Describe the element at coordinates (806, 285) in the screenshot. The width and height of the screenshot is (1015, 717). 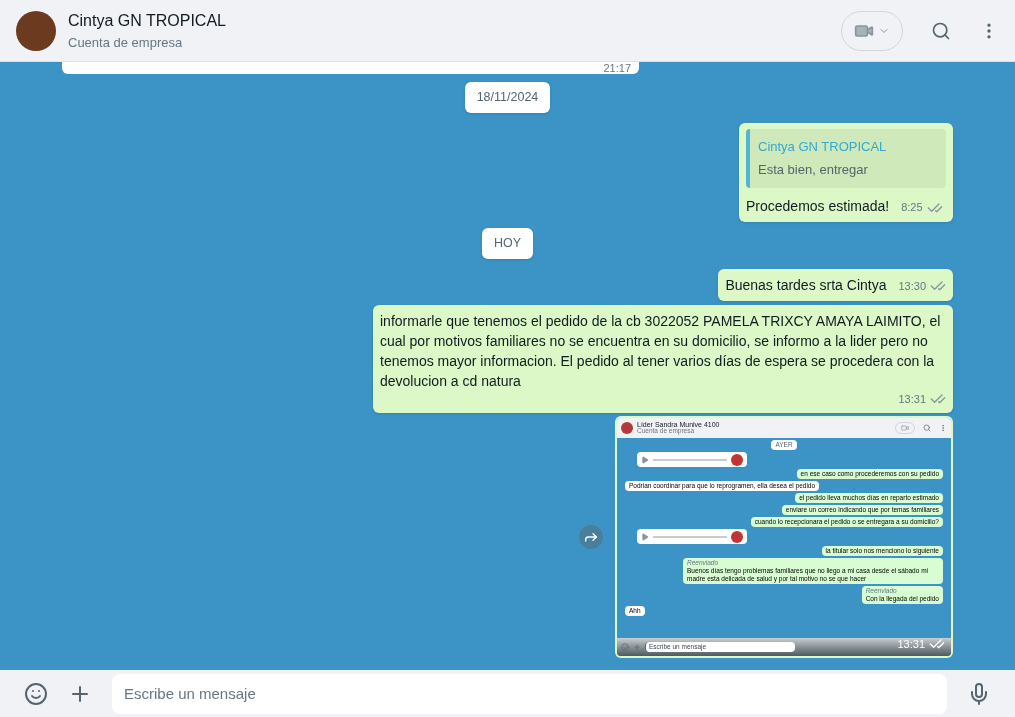
I see `message-text: Buenas tardes srta Cintya` at that location.